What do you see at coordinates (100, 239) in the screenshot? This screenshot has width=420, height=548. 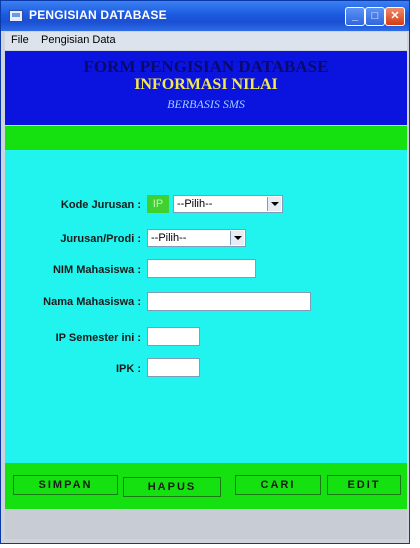 I see `jurusan-prodi-label: Jurusan/Prodi :` at bounding box center [100, 239].